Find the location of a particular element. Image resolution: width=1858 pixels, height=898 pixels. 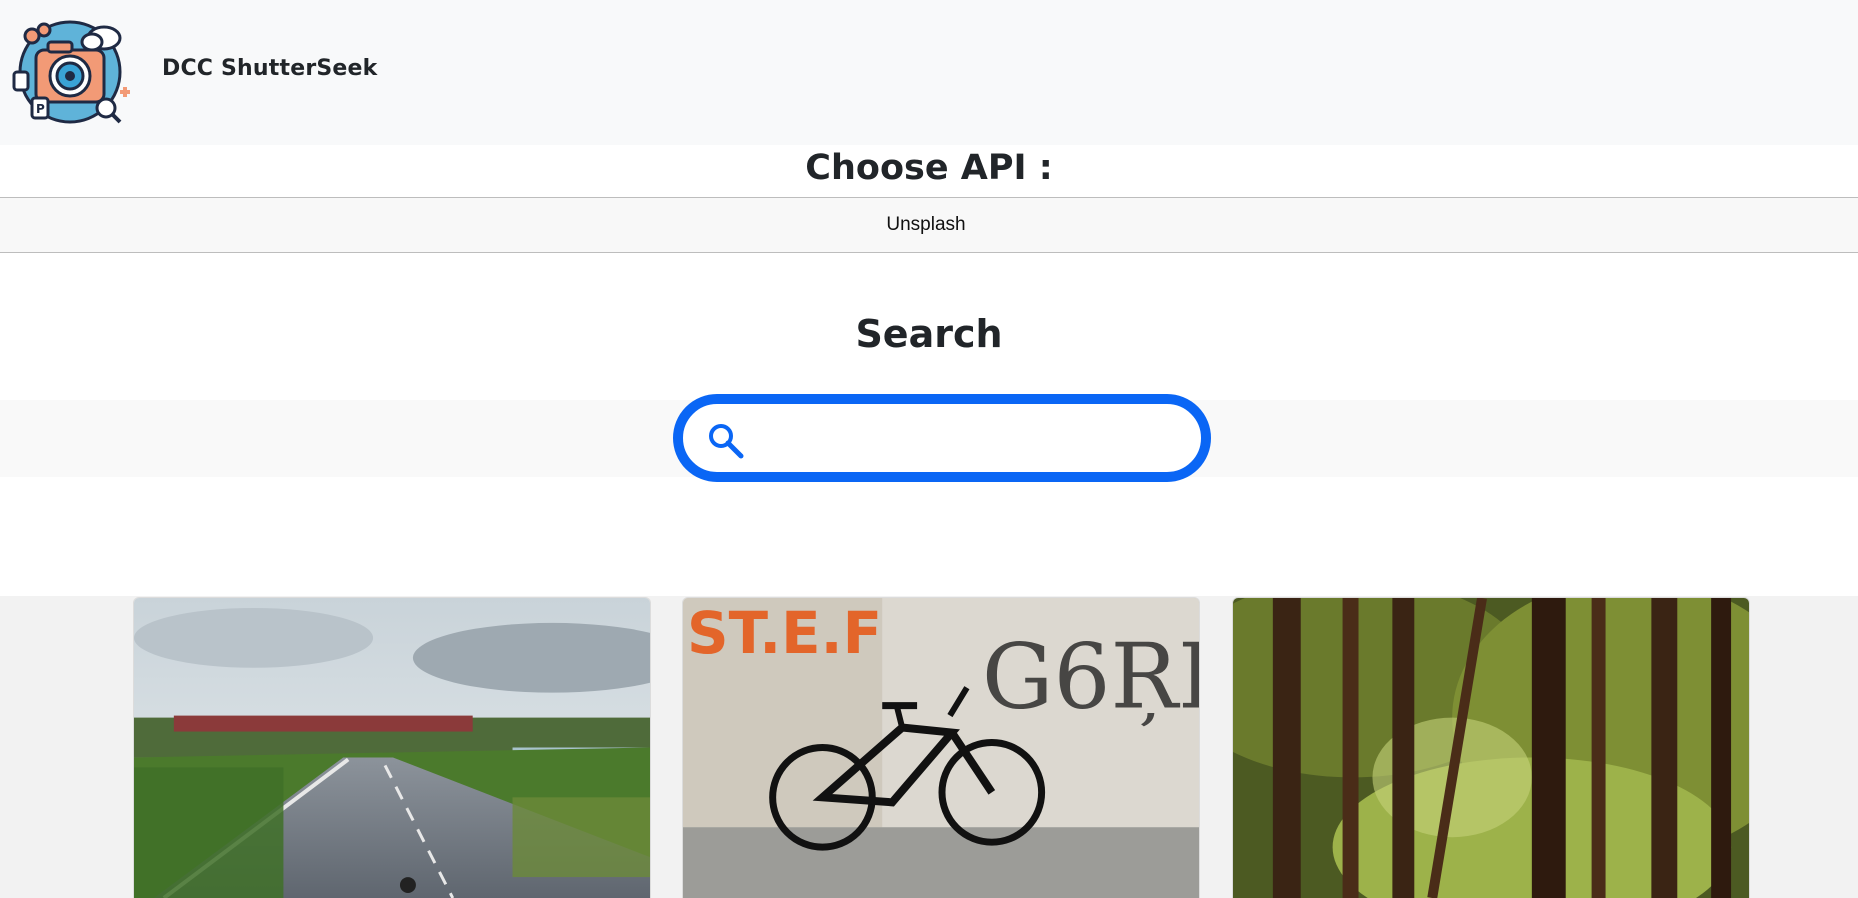

search-heading: Search is located at coordinates (929, 334).